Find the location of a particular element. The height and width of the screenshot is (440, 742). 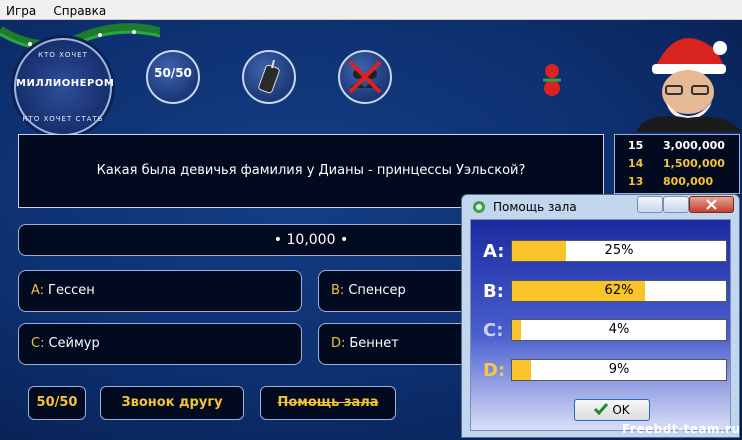

vote-percent: 62% is located at coordinates (619, 290).